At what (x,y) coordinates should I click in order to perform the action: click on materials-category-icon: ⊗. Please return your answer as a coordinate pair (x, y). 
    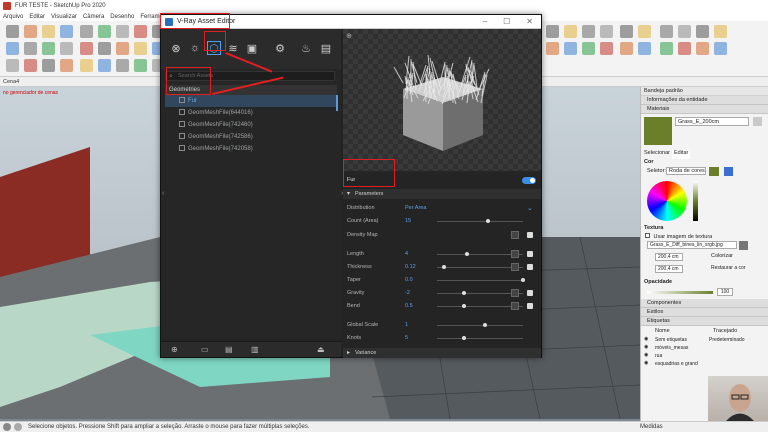
    Looking at the image, I should click on (176, 48).